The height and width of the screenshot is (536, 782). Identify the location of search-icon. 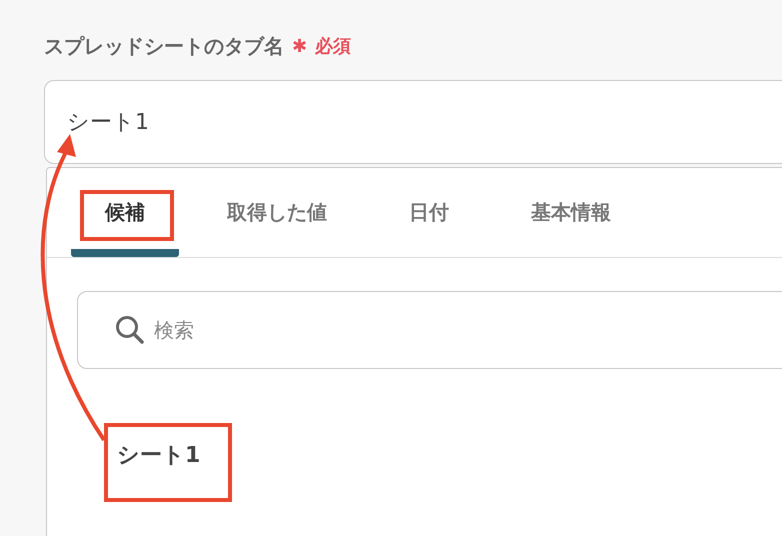
(130, 330).